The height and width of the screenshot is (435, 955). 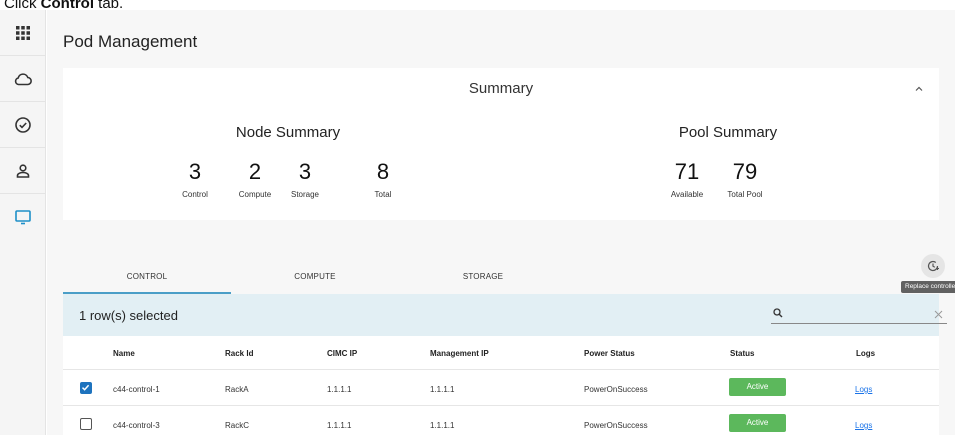 I want to click on cell-name: c44-control-3, so click(x=136, y=425).